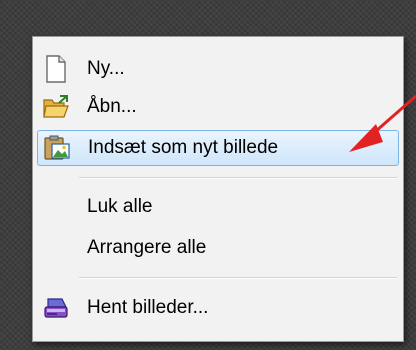 Image resolution: width=416 pixels, height=350 pixels. I want to click on menu-item-paste-as-new-image: Indsæt som nyt billede, so click(218, 148).